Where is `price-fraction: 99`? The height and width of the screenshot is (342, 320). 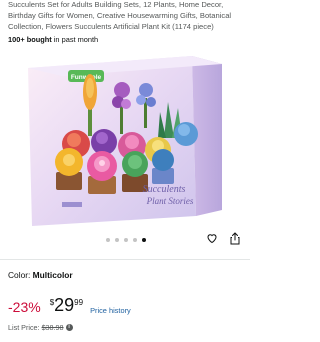 price-fraction: 99 is located at coordinates (79, 302).